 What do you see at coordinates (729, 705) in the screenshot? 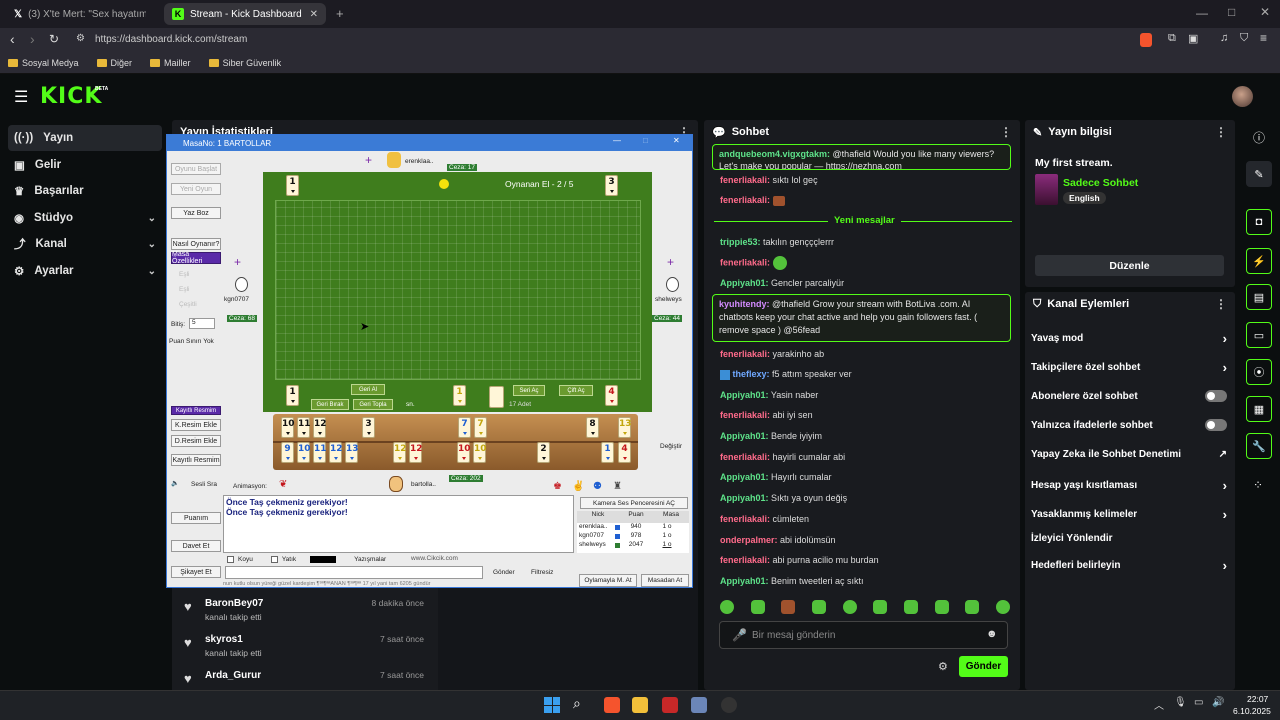
I see `obs-icon` at bounding box center [729, 705].